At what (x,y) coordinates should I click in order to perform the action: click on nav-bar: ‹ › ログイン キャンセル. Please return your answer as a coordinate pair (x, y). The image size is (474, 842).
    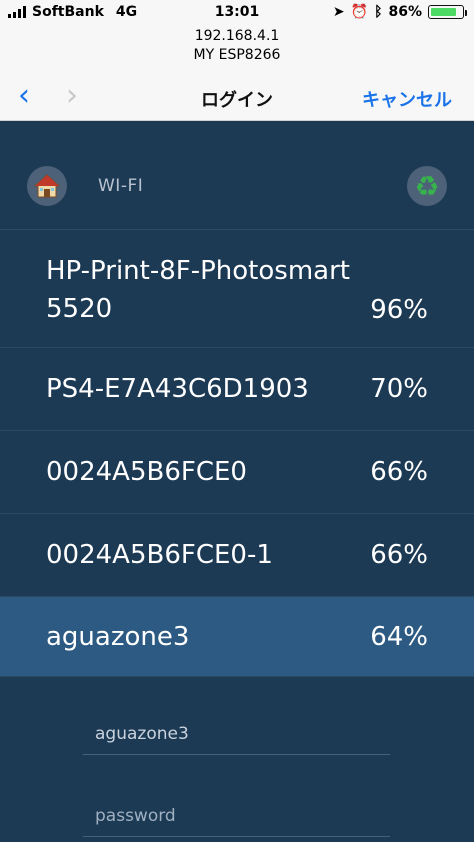
    Looking at the image, I should click on (237, 97).